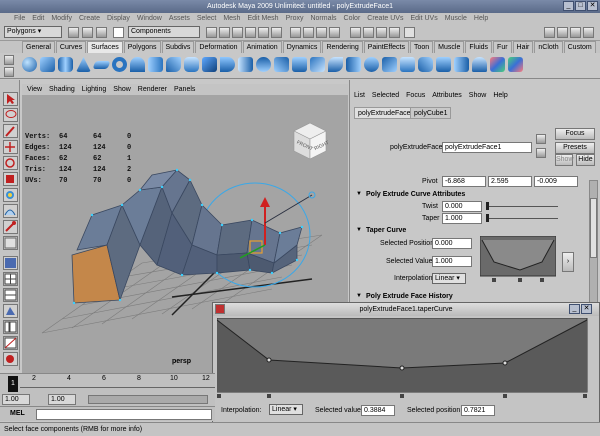 This screenshot has width=600, height=436. I want to click on minimize-button: _, so click(568, 6).